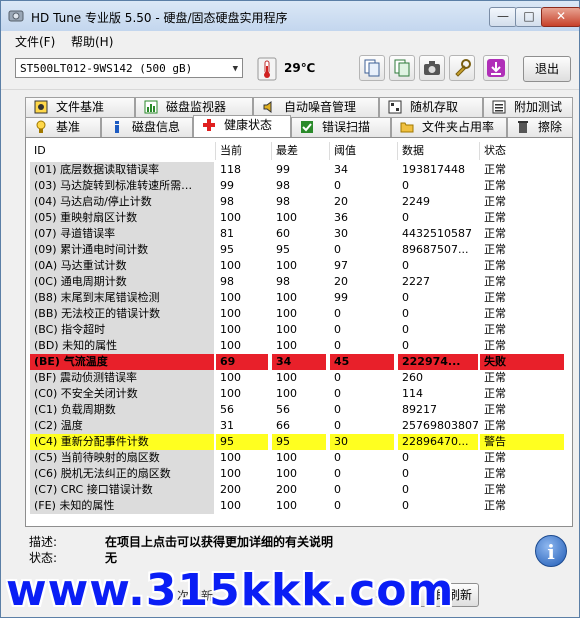 The image size is (580, 618). I want to click on close-button: ✕, so click(560, 17).